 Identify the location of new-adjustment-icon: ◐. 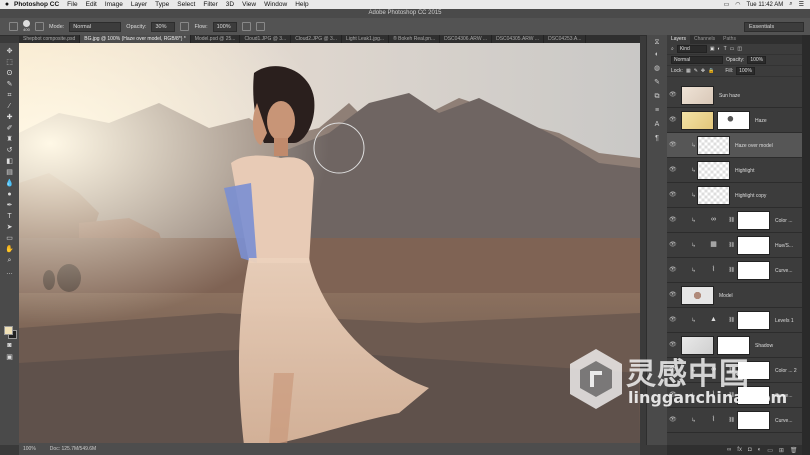
(760, 450).